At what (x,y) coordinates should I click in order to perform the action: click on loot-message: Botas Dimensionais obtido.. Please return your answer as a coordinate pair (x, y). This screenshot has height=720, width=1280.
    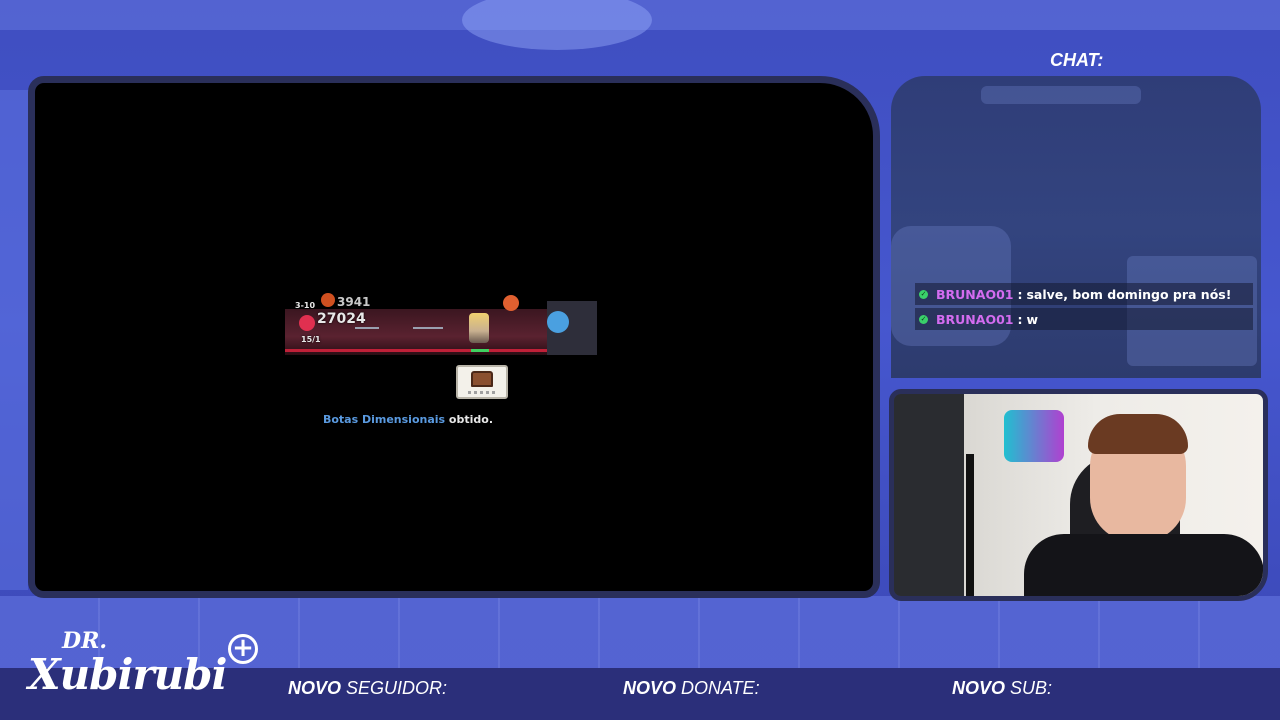
    Looking at the image, I should click on (408, 419).